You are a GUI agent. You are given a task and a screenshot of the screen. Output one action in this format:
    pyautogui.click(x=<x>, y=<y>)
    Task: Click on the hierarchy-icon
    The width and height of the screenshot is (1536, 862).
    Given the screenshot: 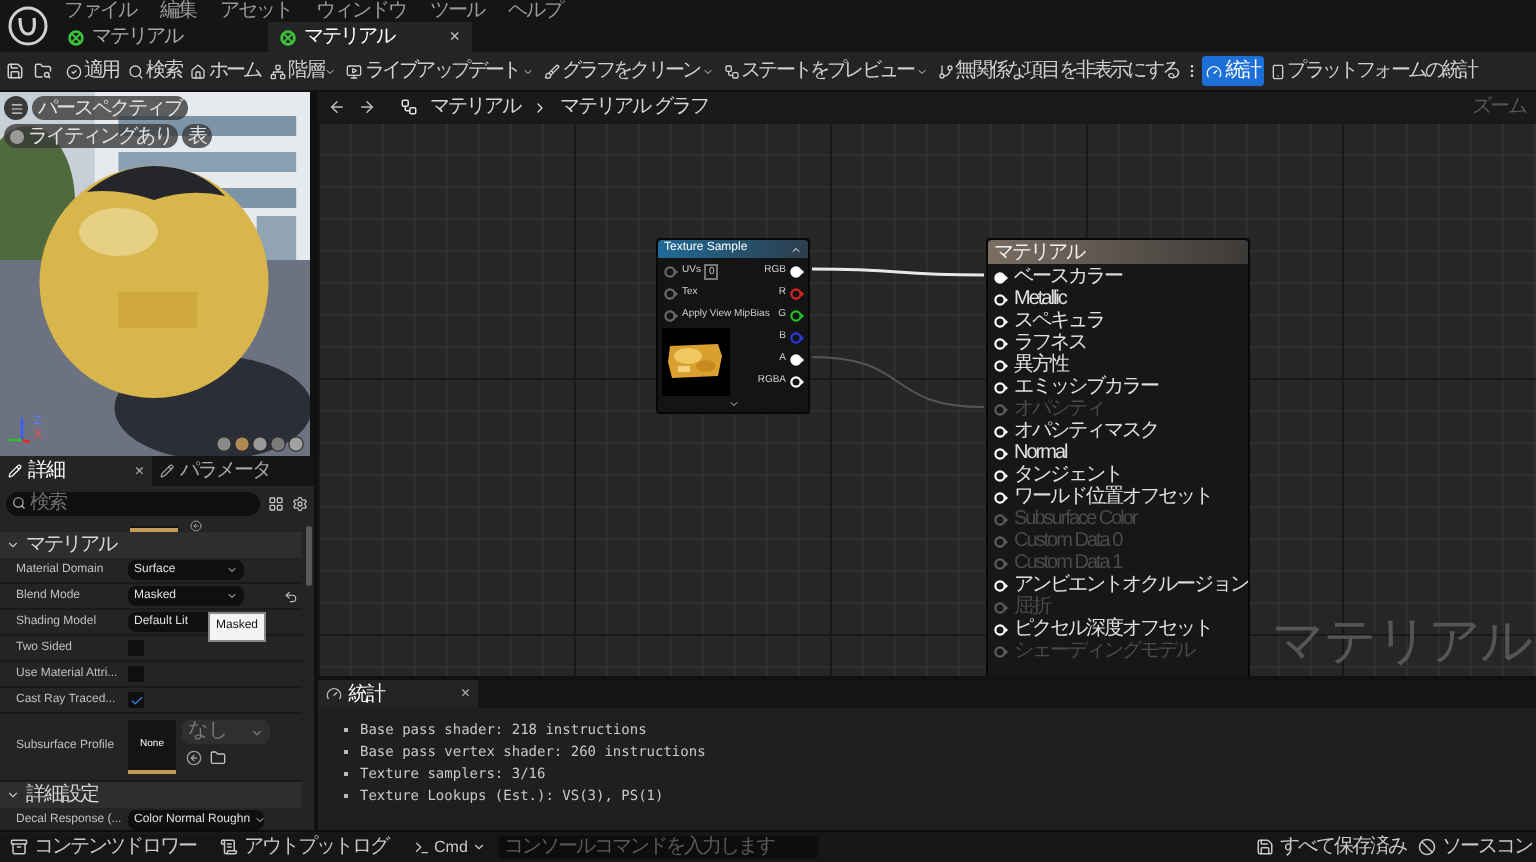 What is the action you would take?
    pyautogui.click(x=278, y=71)
    